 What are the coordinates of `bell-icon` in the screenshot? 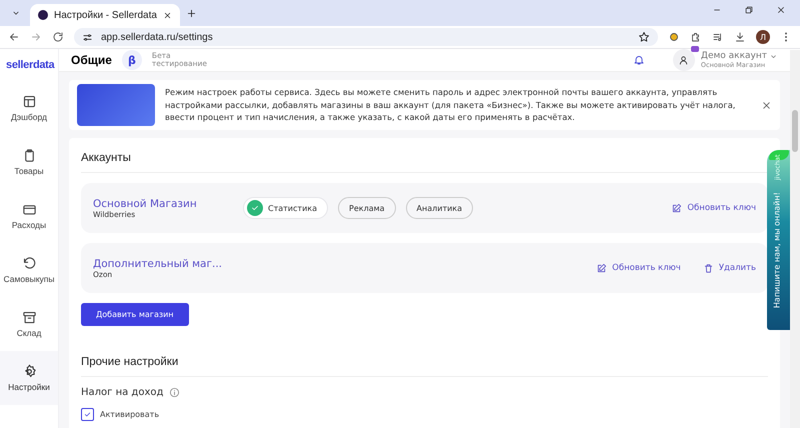 It's located at (638, 60).